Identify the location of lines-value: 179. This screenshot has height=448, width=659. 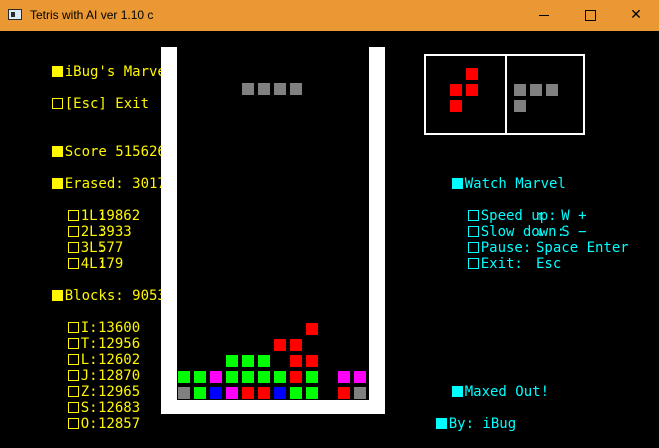
(111, 264).